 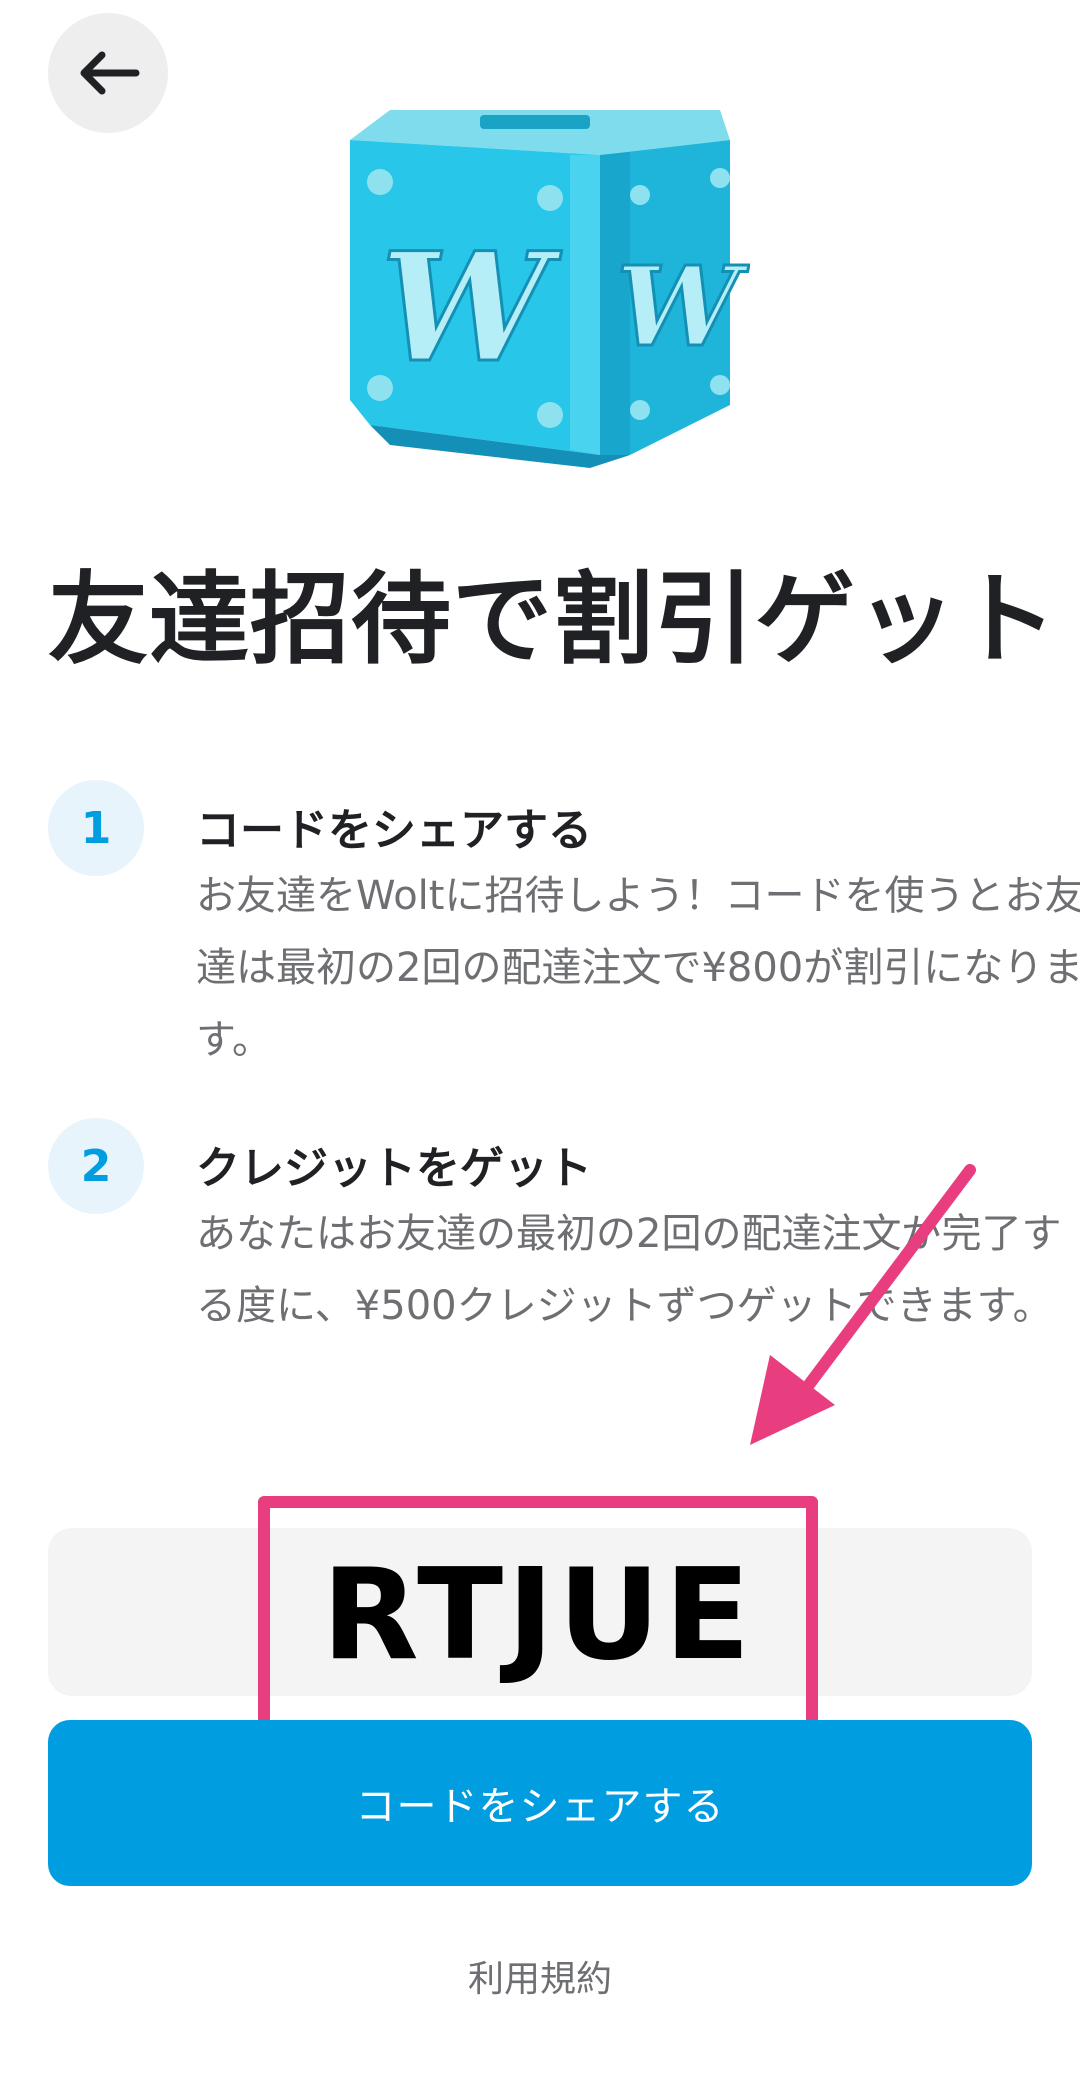 I want to click on terms-link: 利用規約, so click(x=540, y=1976).